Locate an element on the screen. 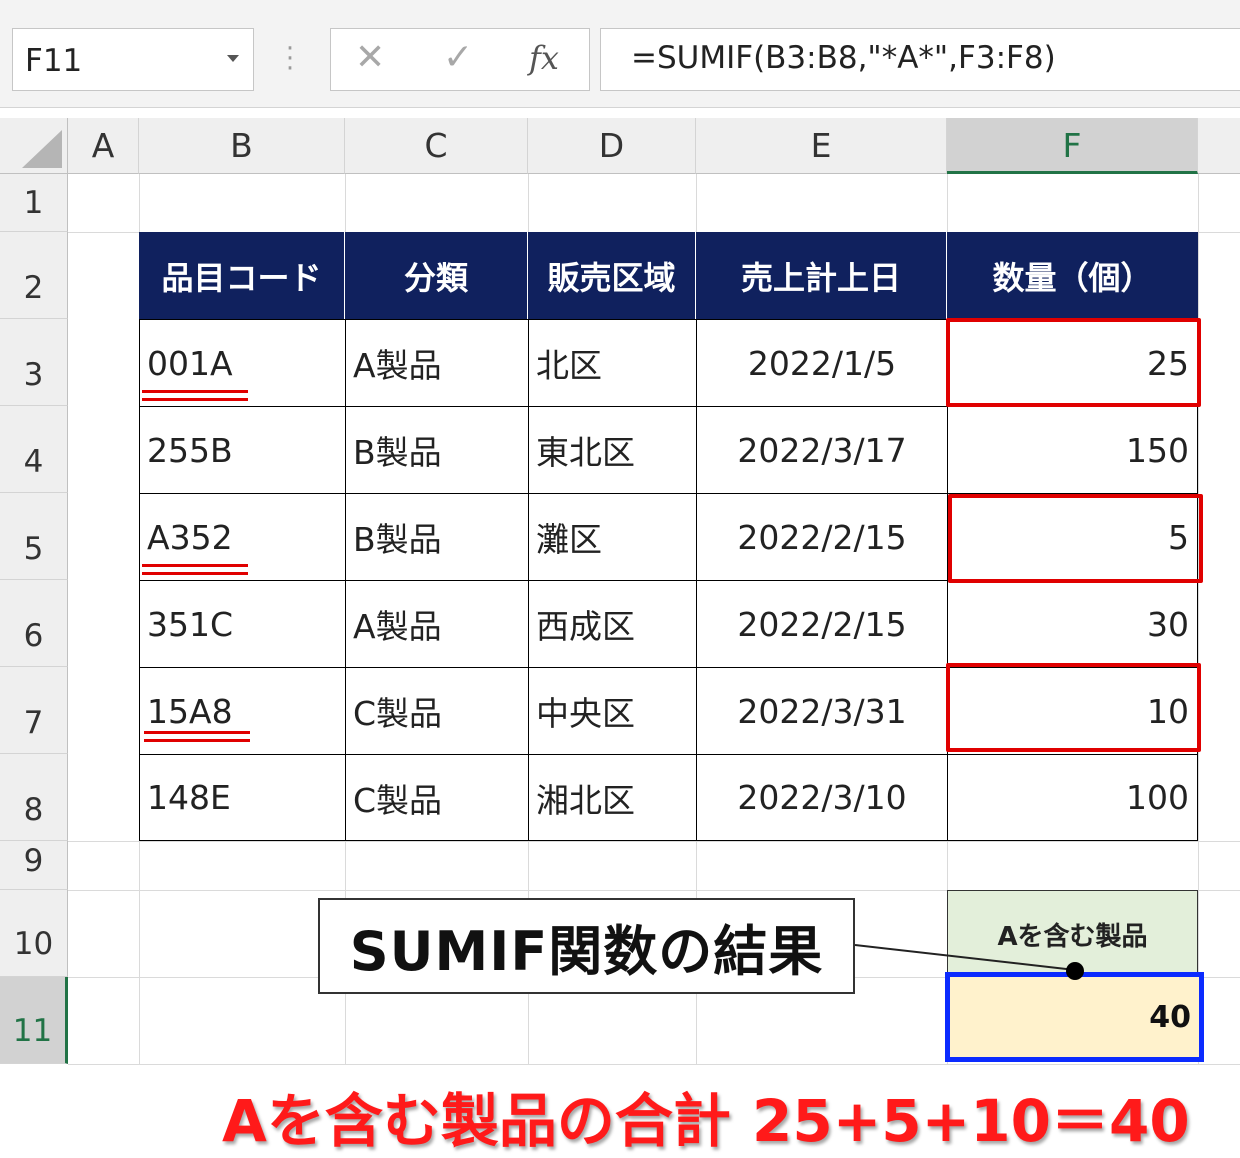 This screenshot has height=1158, width=1240. sum-note: Aを含む製品の合計 25+5+10＝40 is located at coordinates (620, 1111).